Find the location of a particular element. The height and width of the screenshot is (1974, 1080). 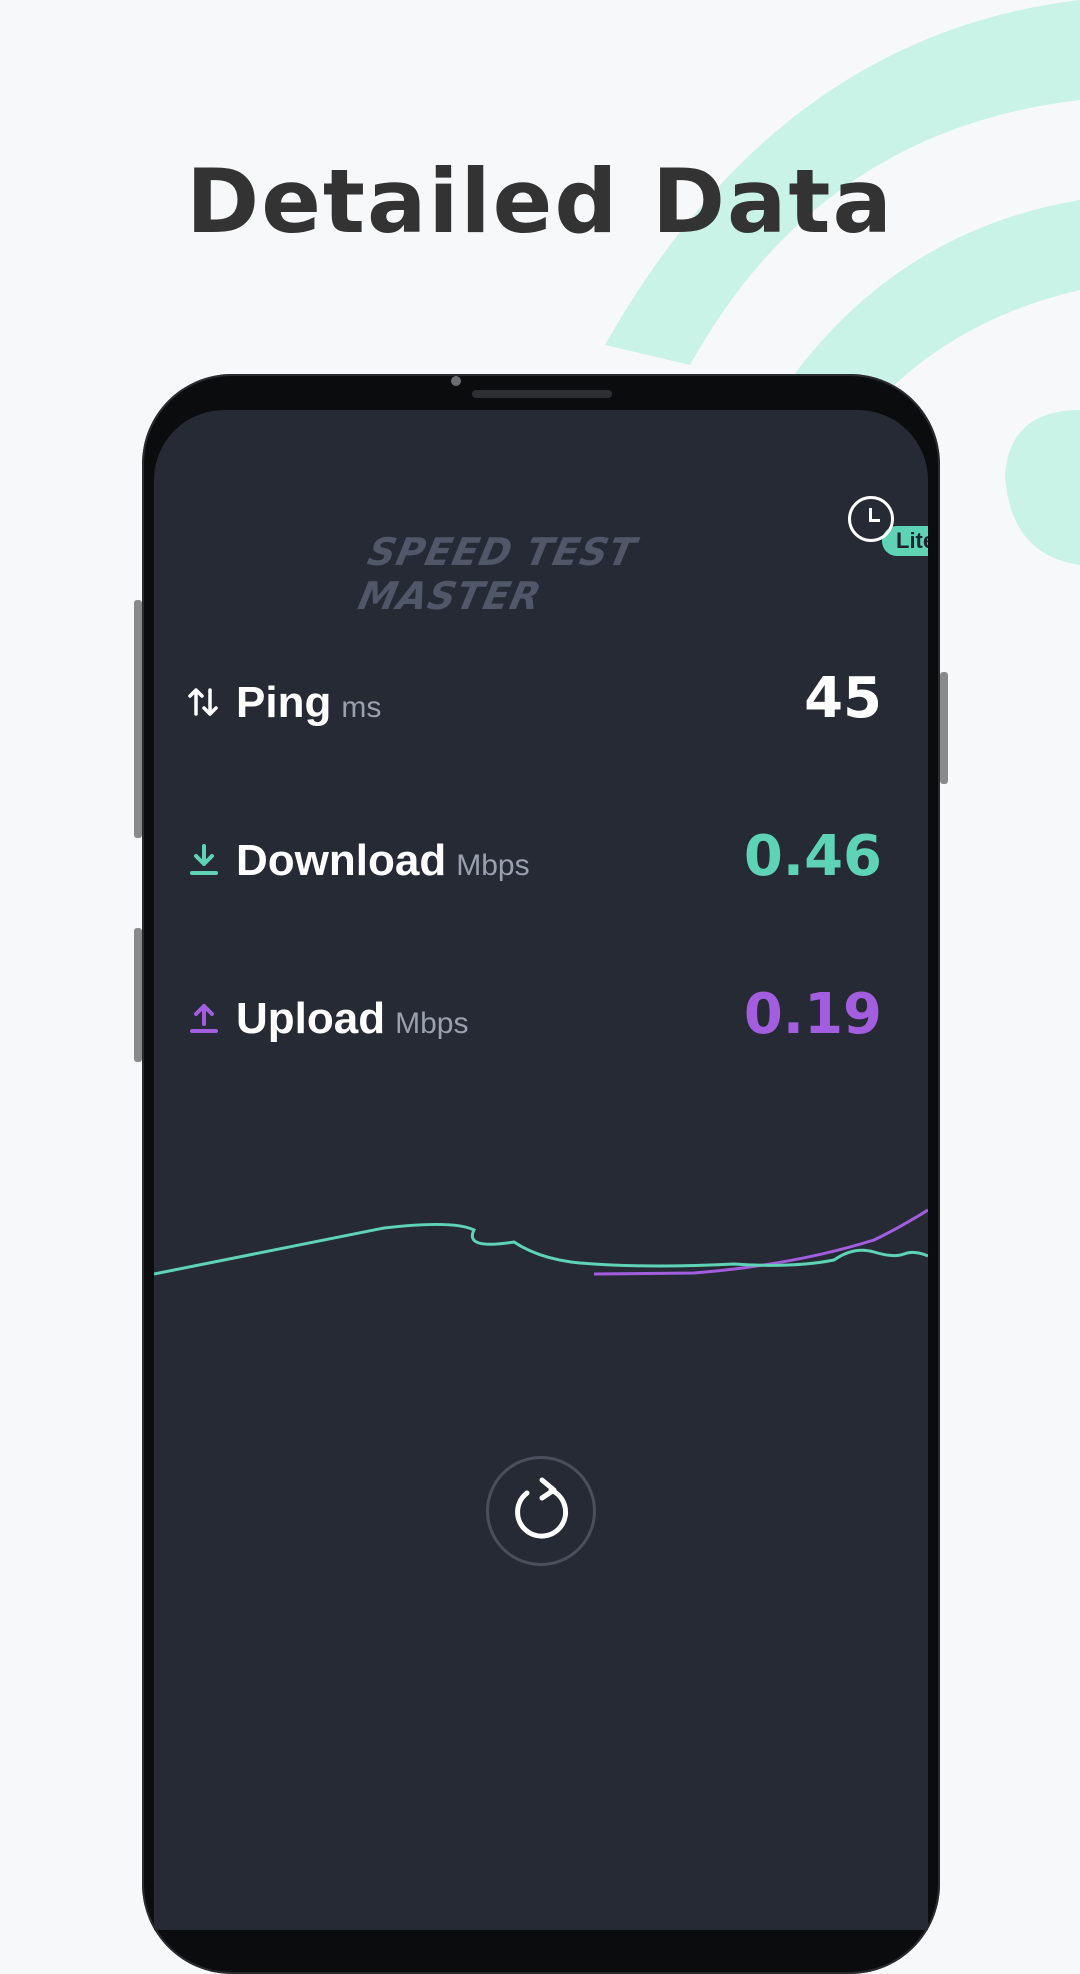

phone-volume-up-button is located at coordinates (138, 719).